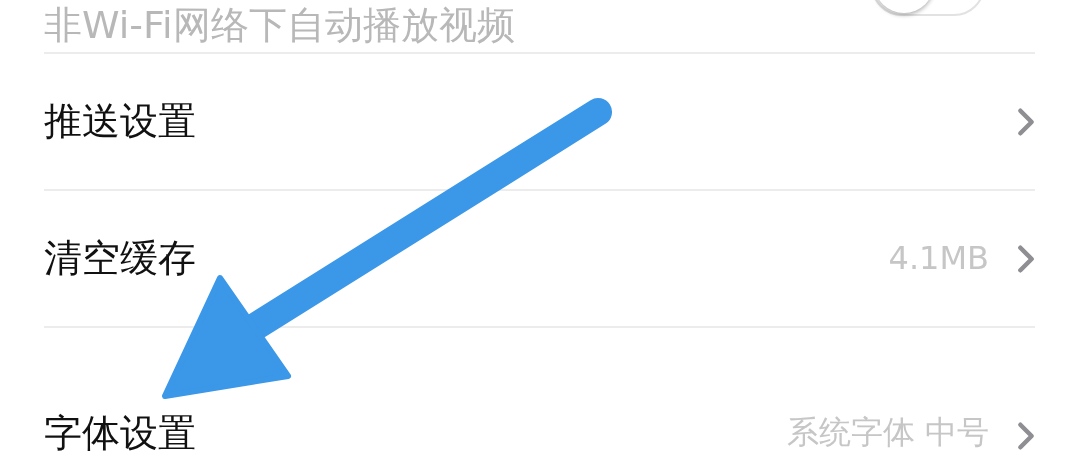  I want to click on setting-label: 清空缓存, so click(120, 258).